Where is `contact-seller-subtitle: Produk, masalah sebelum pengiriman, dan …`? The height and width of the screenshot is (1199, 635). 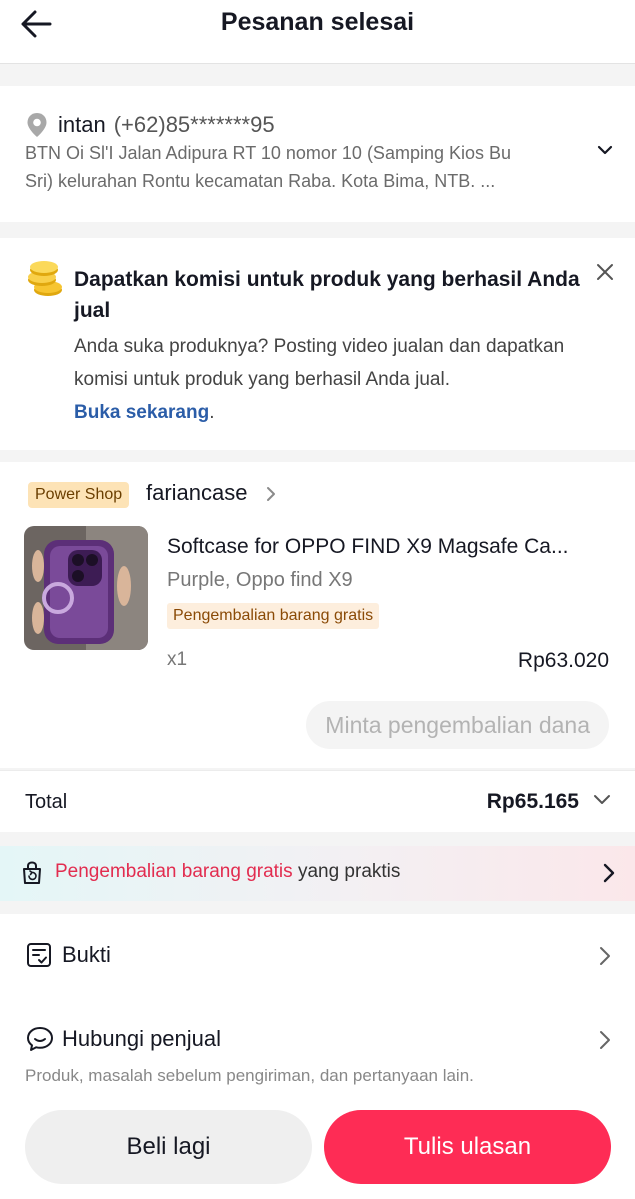
contact-seller-subtitle: Produk, masalah sebelum pengiriman, dan … is located at coordinates (249, 1075).